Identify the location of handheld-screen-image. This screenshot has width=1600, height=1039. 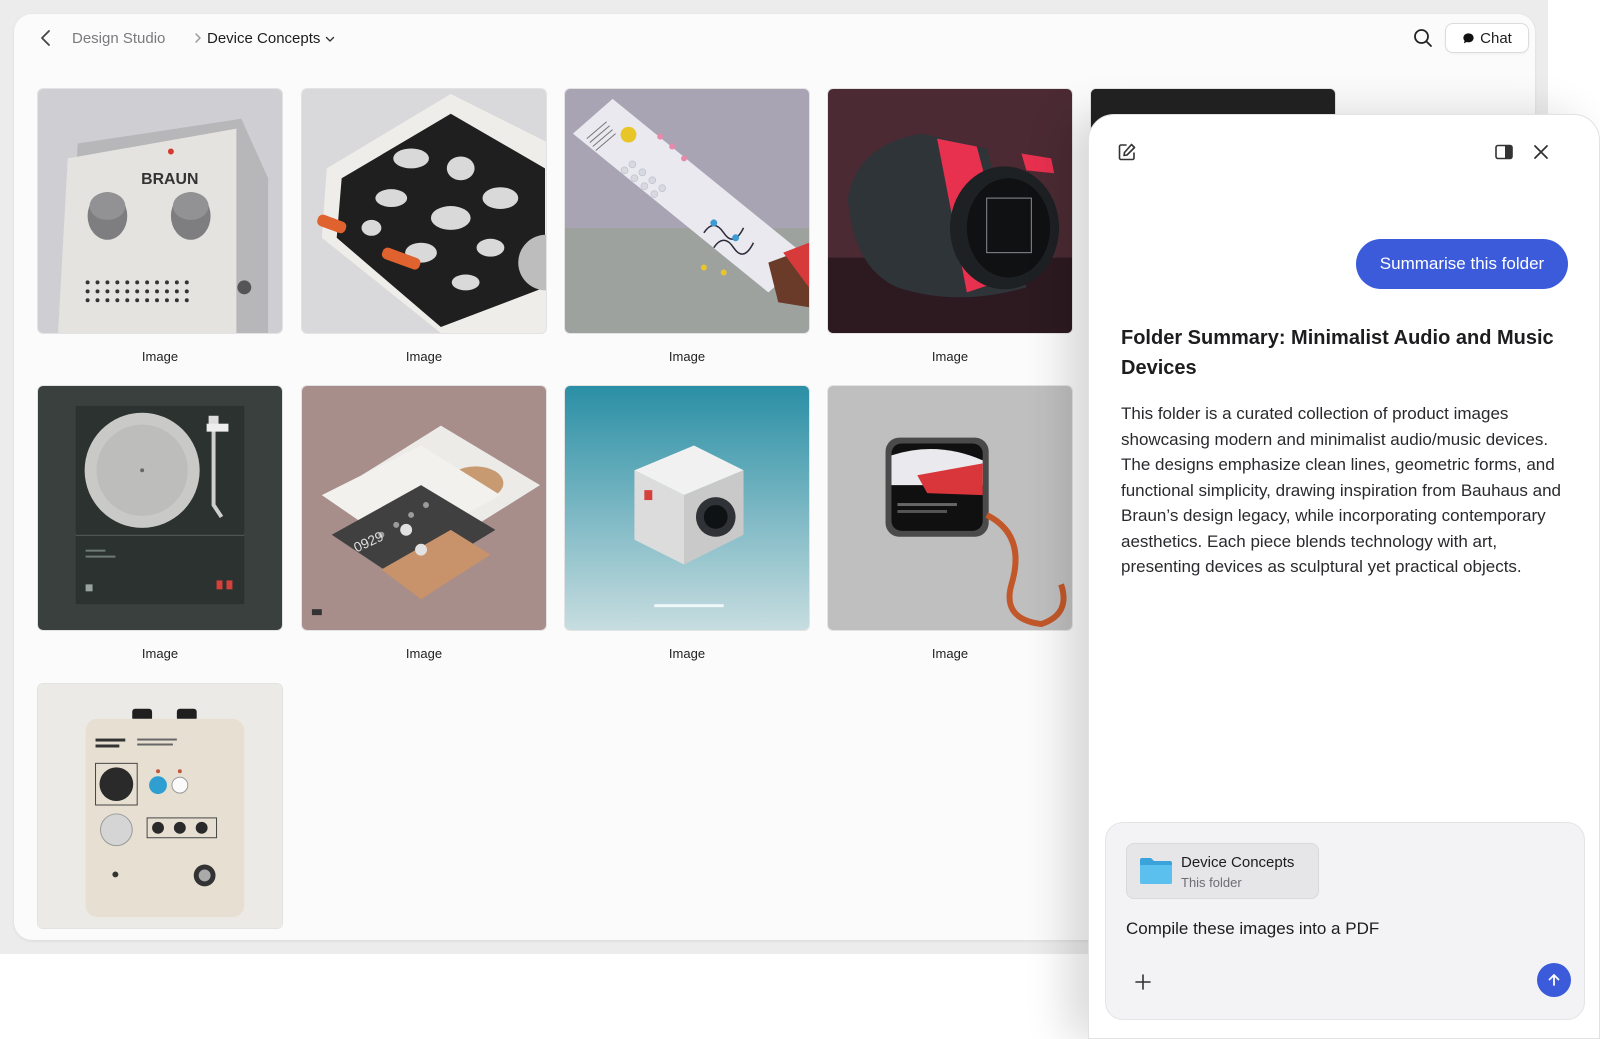
(950, 508).